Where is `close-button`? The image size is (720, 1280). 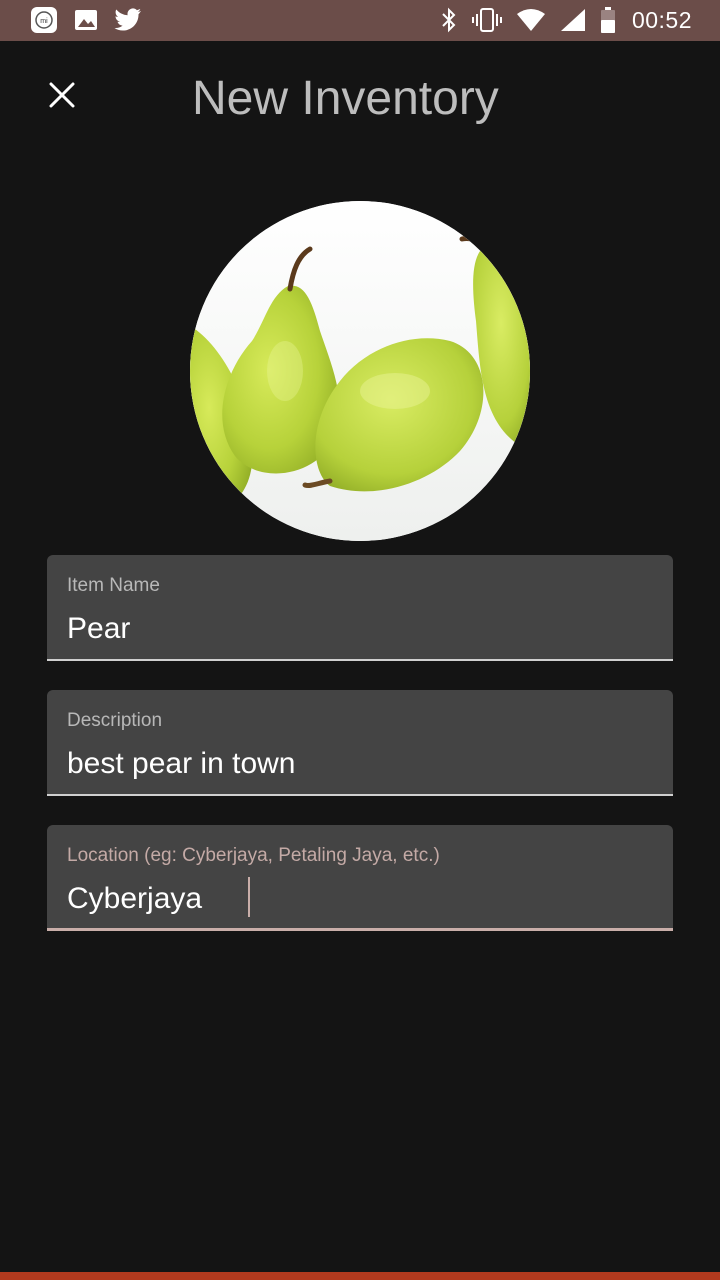 close-button is located at coordinates (62, 95).